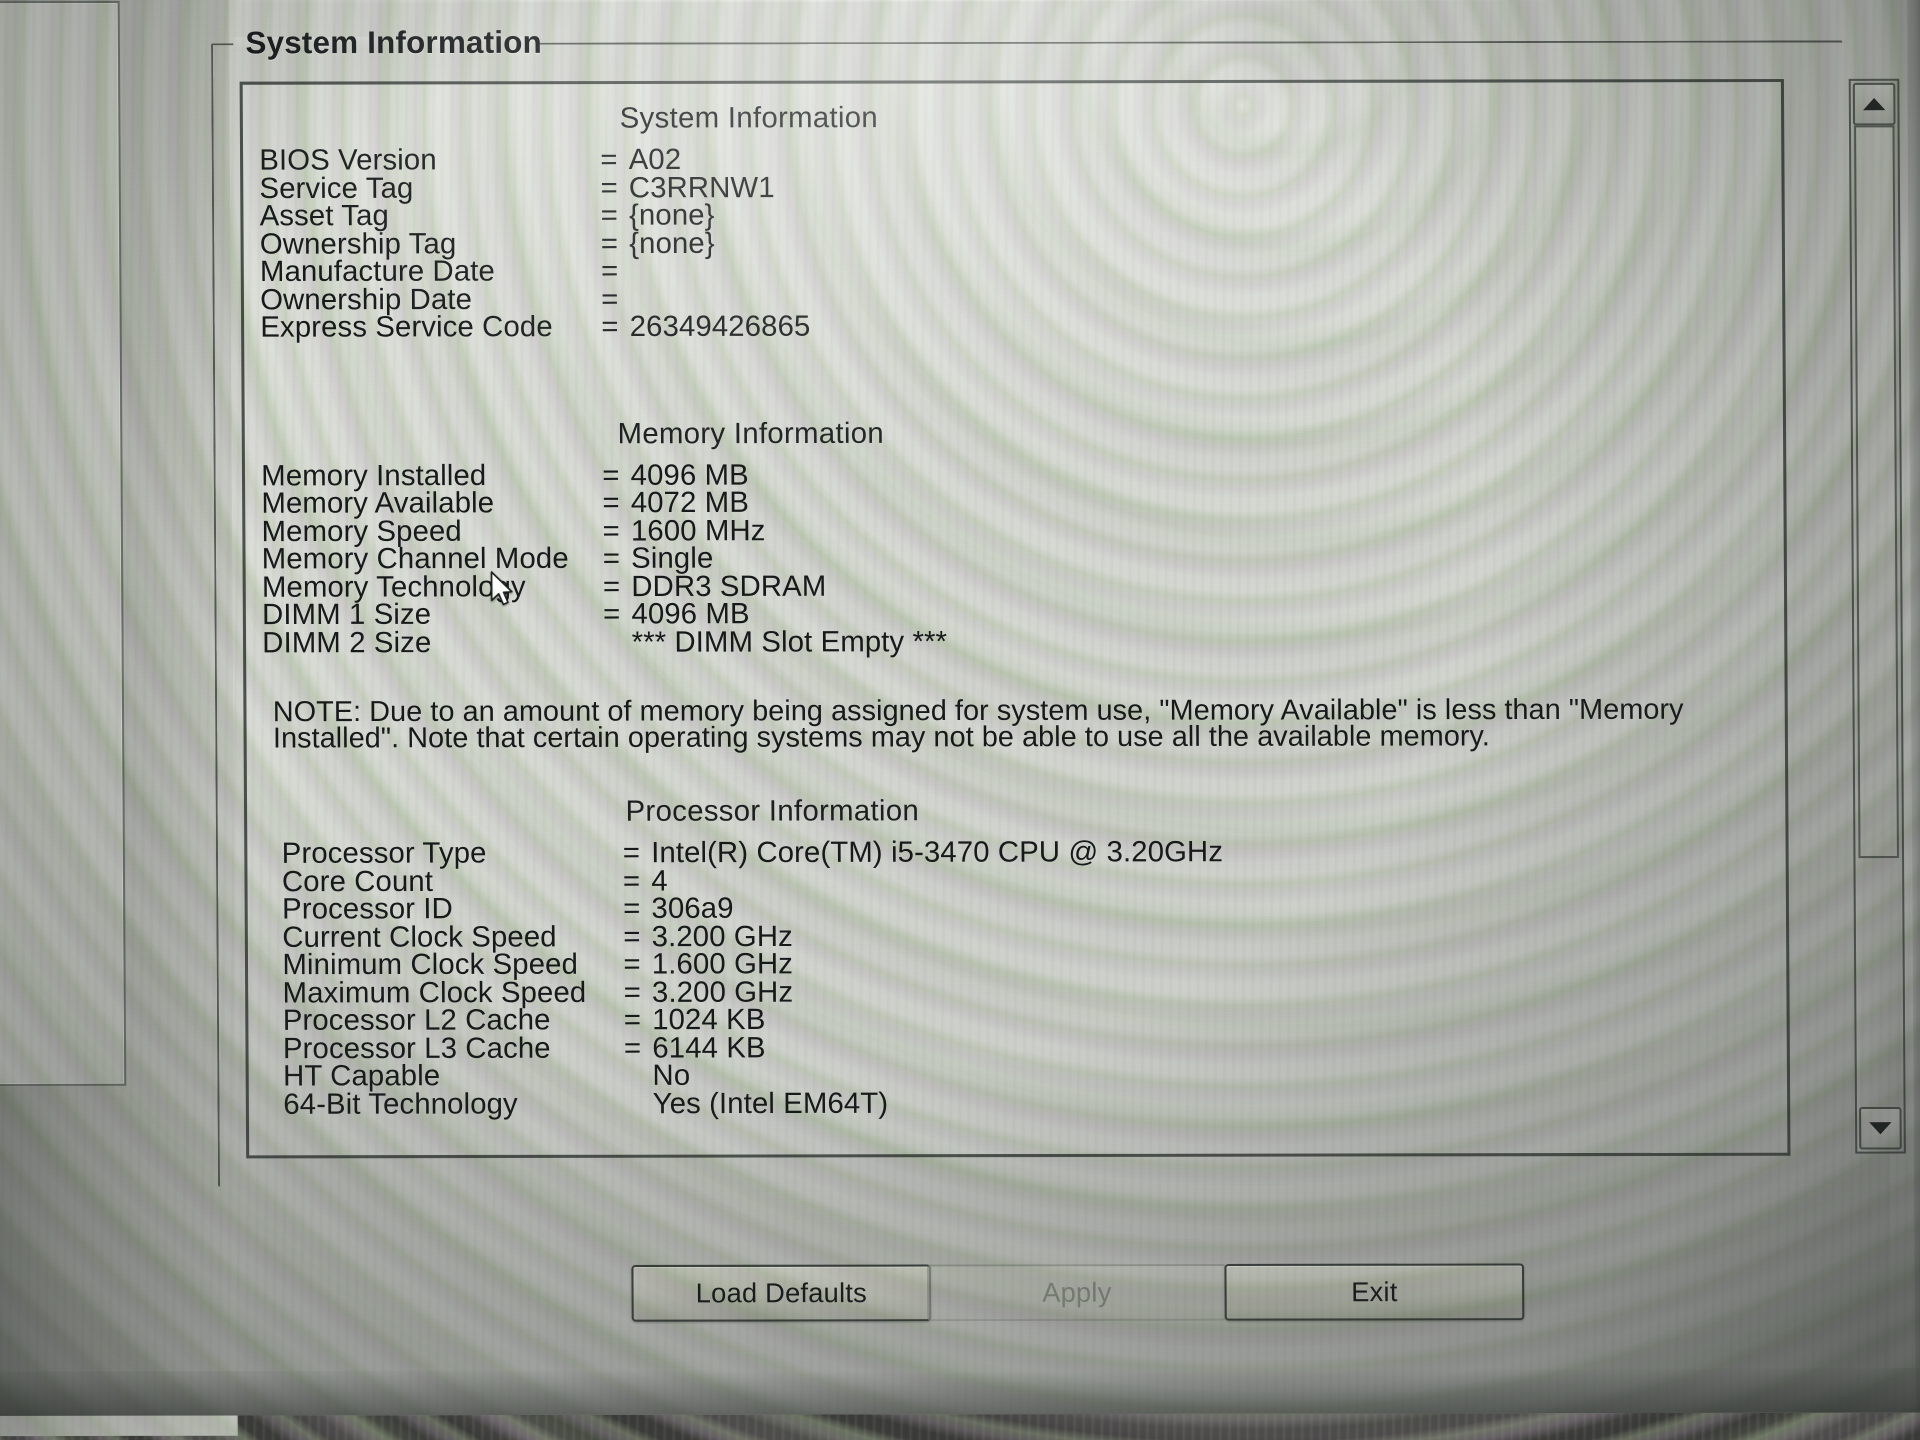 This screenshot has width=1920, height=1440. What do you see at coordinates (63, 543) in the screenshot?
I see `background-window-edge` at bounding box center [63, 543].